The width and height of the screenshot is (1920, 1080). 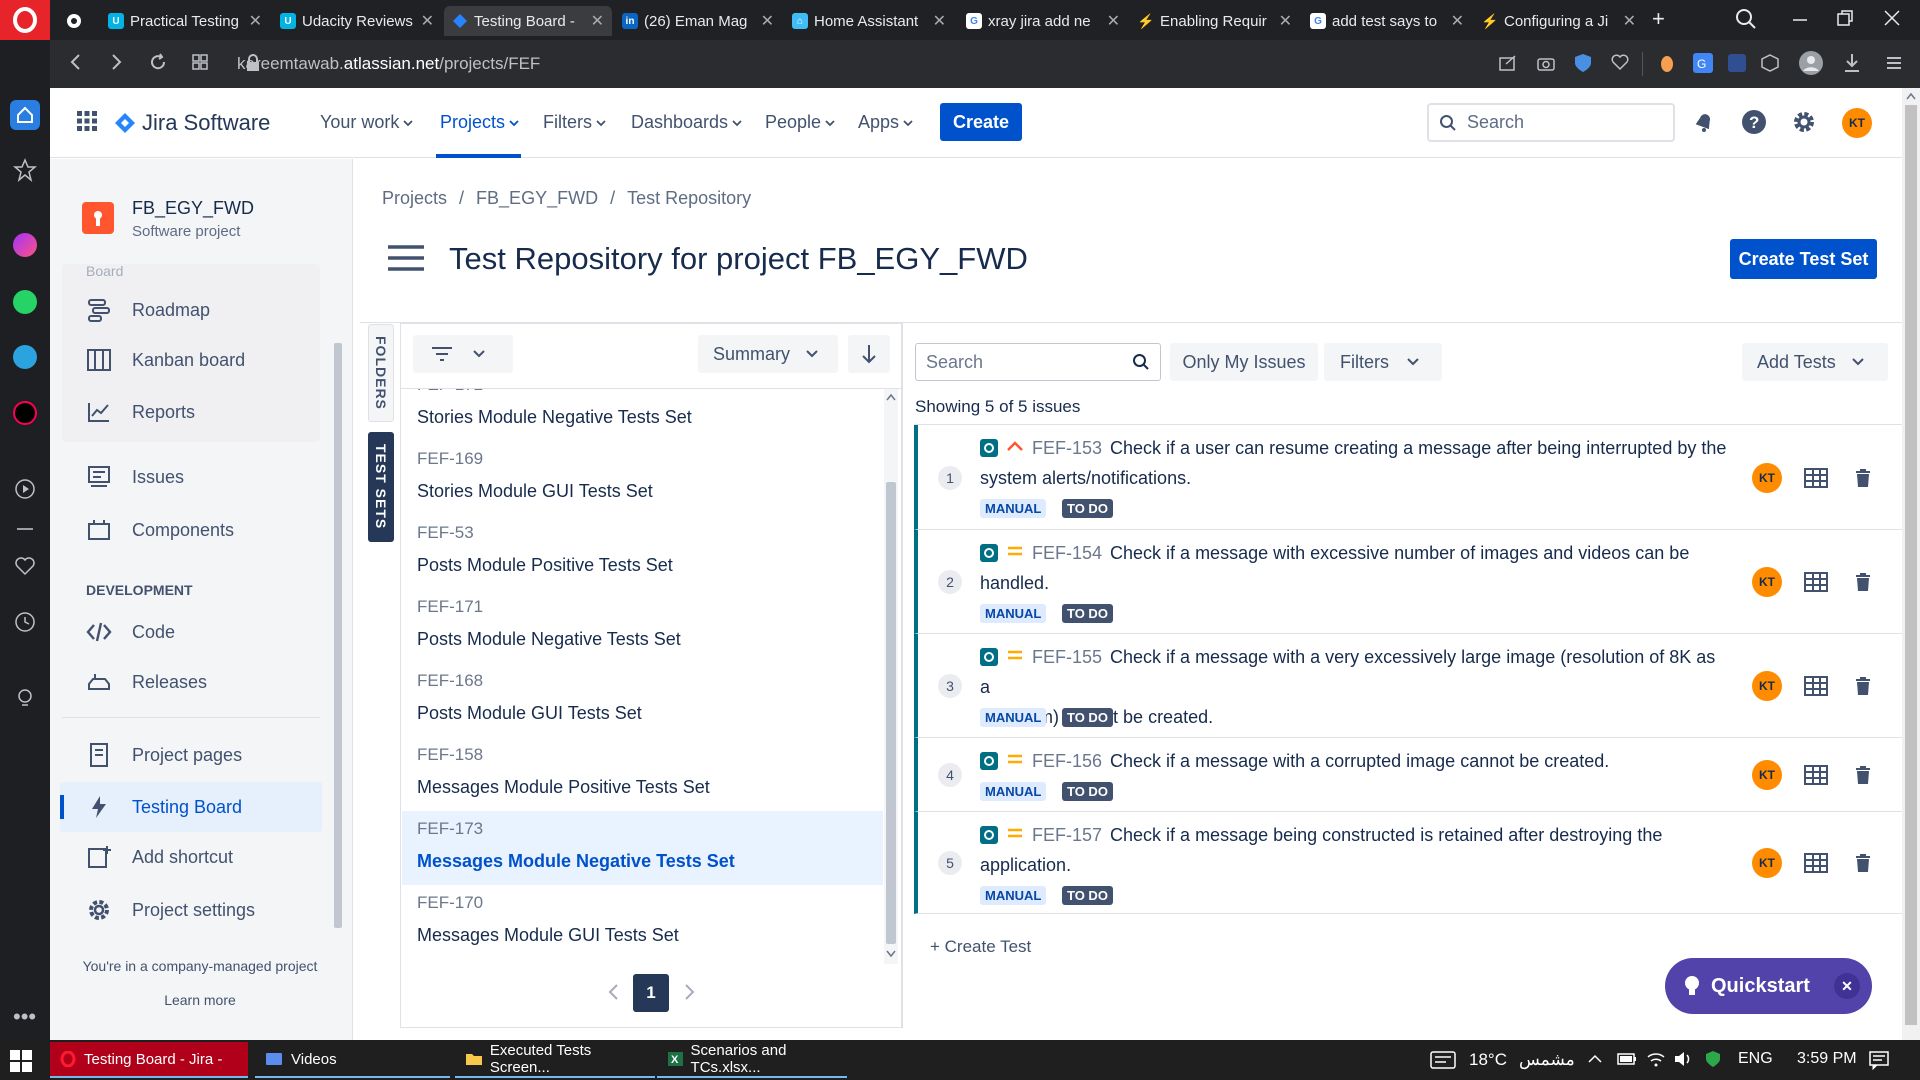 What do you see at coordinates (1827, 1059) in the screenshot?
I see `clock: 3:59 PM` at bounding box center [1827, 1059].